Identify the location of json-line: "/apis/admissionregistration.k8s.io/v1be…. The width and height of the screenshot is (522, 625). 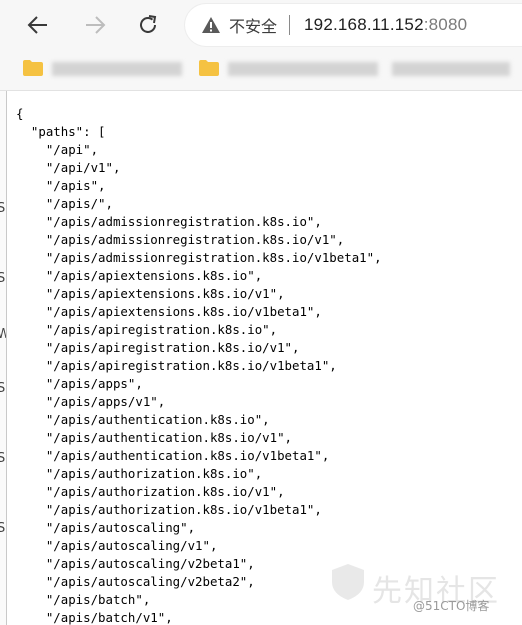
(199, 257).